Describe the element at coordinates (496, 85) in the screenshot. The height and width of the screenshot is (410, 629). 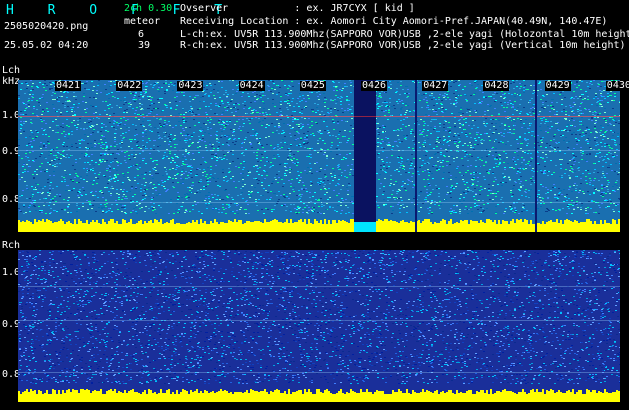
I see `time-tick-label: 0428` at that location.